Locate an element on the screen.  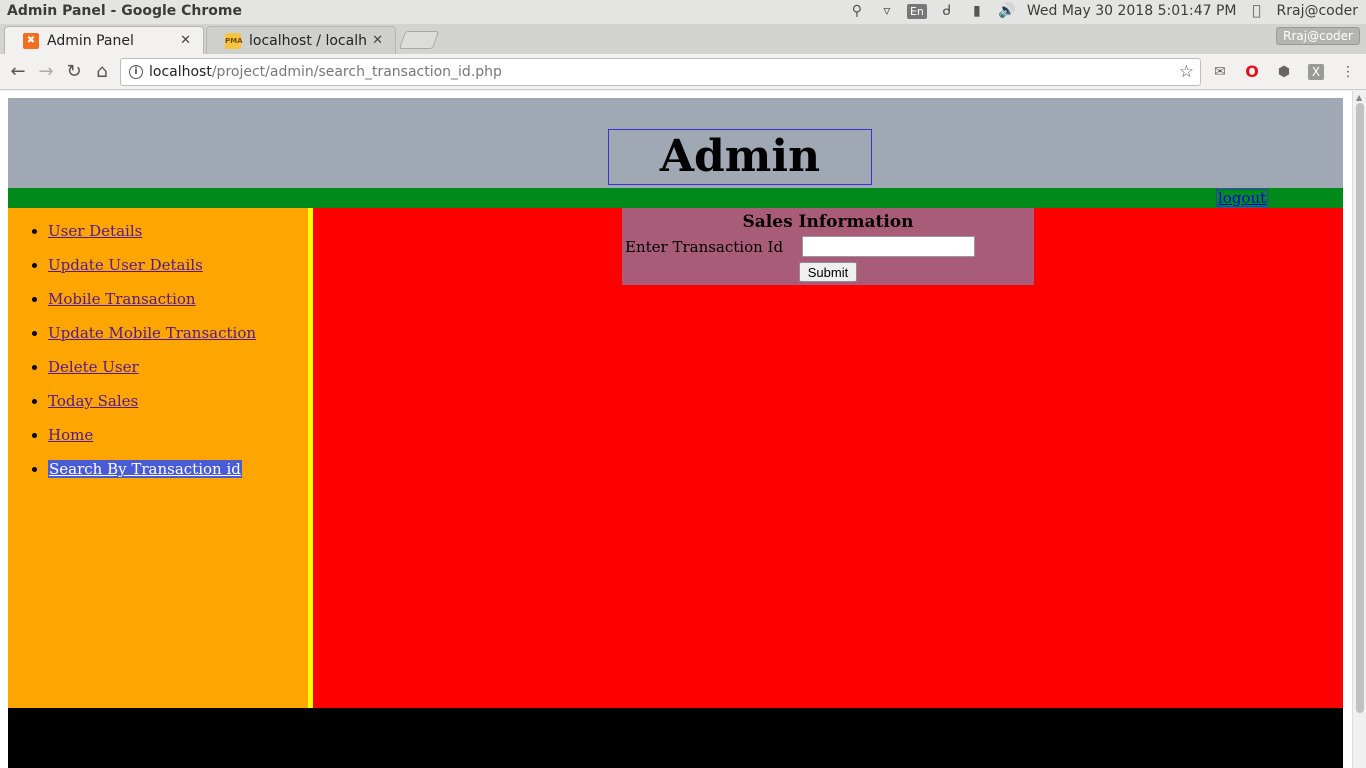
scrollbar-thumb is located at coordinates (1360, 408).